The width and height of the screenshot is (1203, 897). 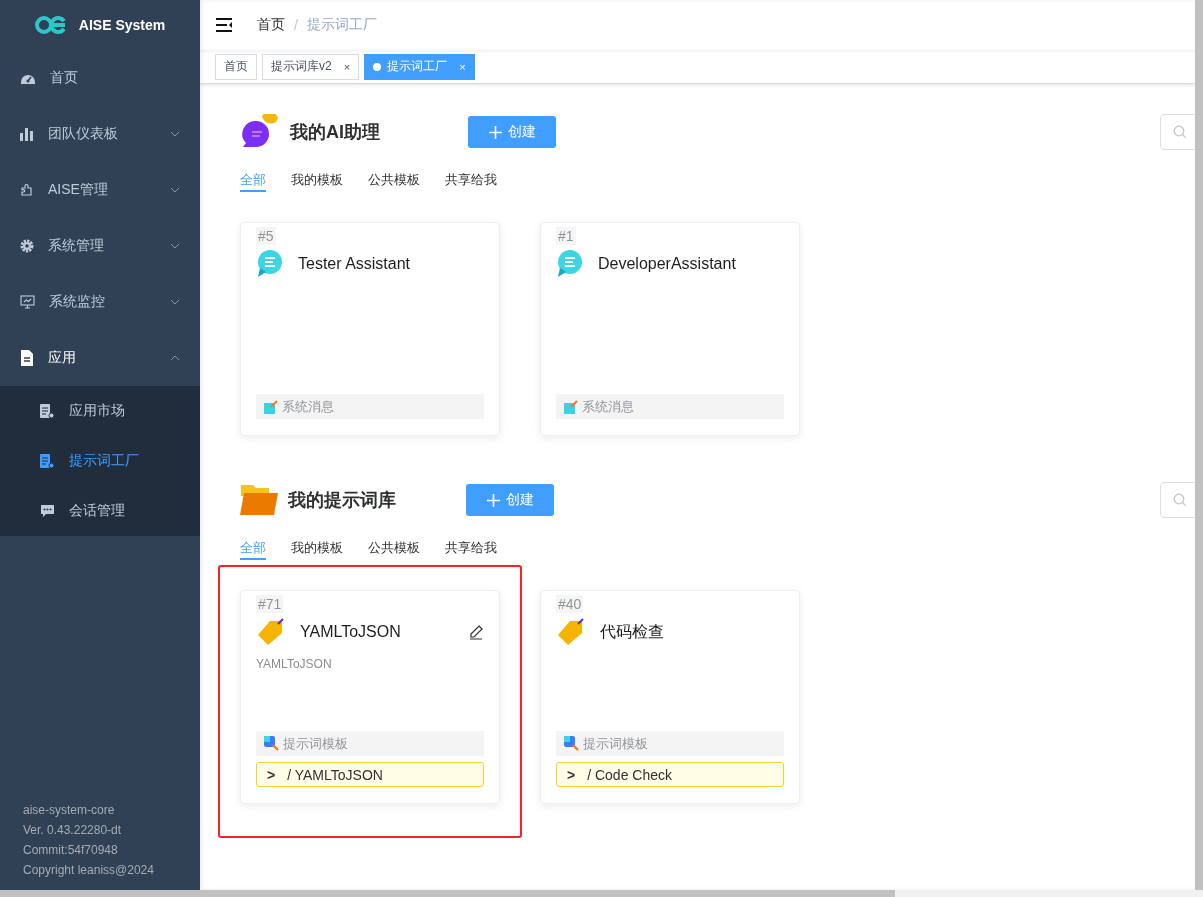 I want to click on card-title: YAMLToJSON, so click(x=351, y=632).